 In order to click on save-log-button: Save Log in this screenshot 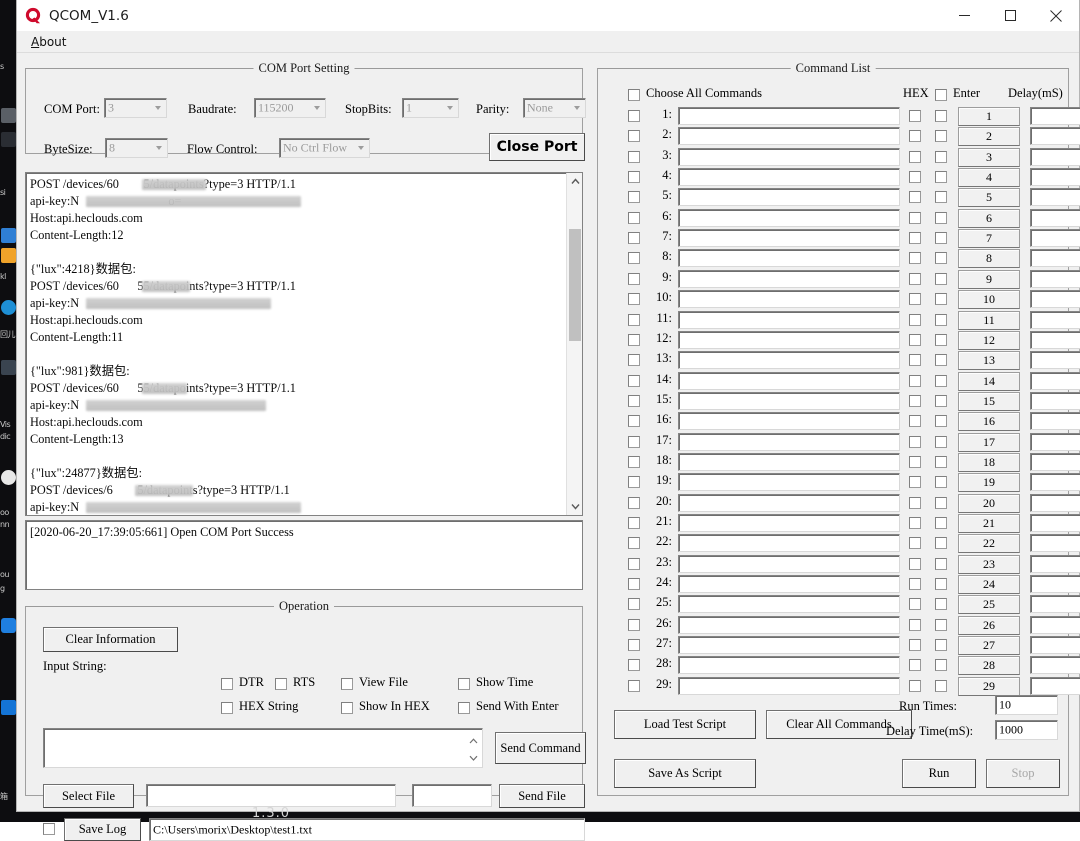, I will do `click(102, 829)`.